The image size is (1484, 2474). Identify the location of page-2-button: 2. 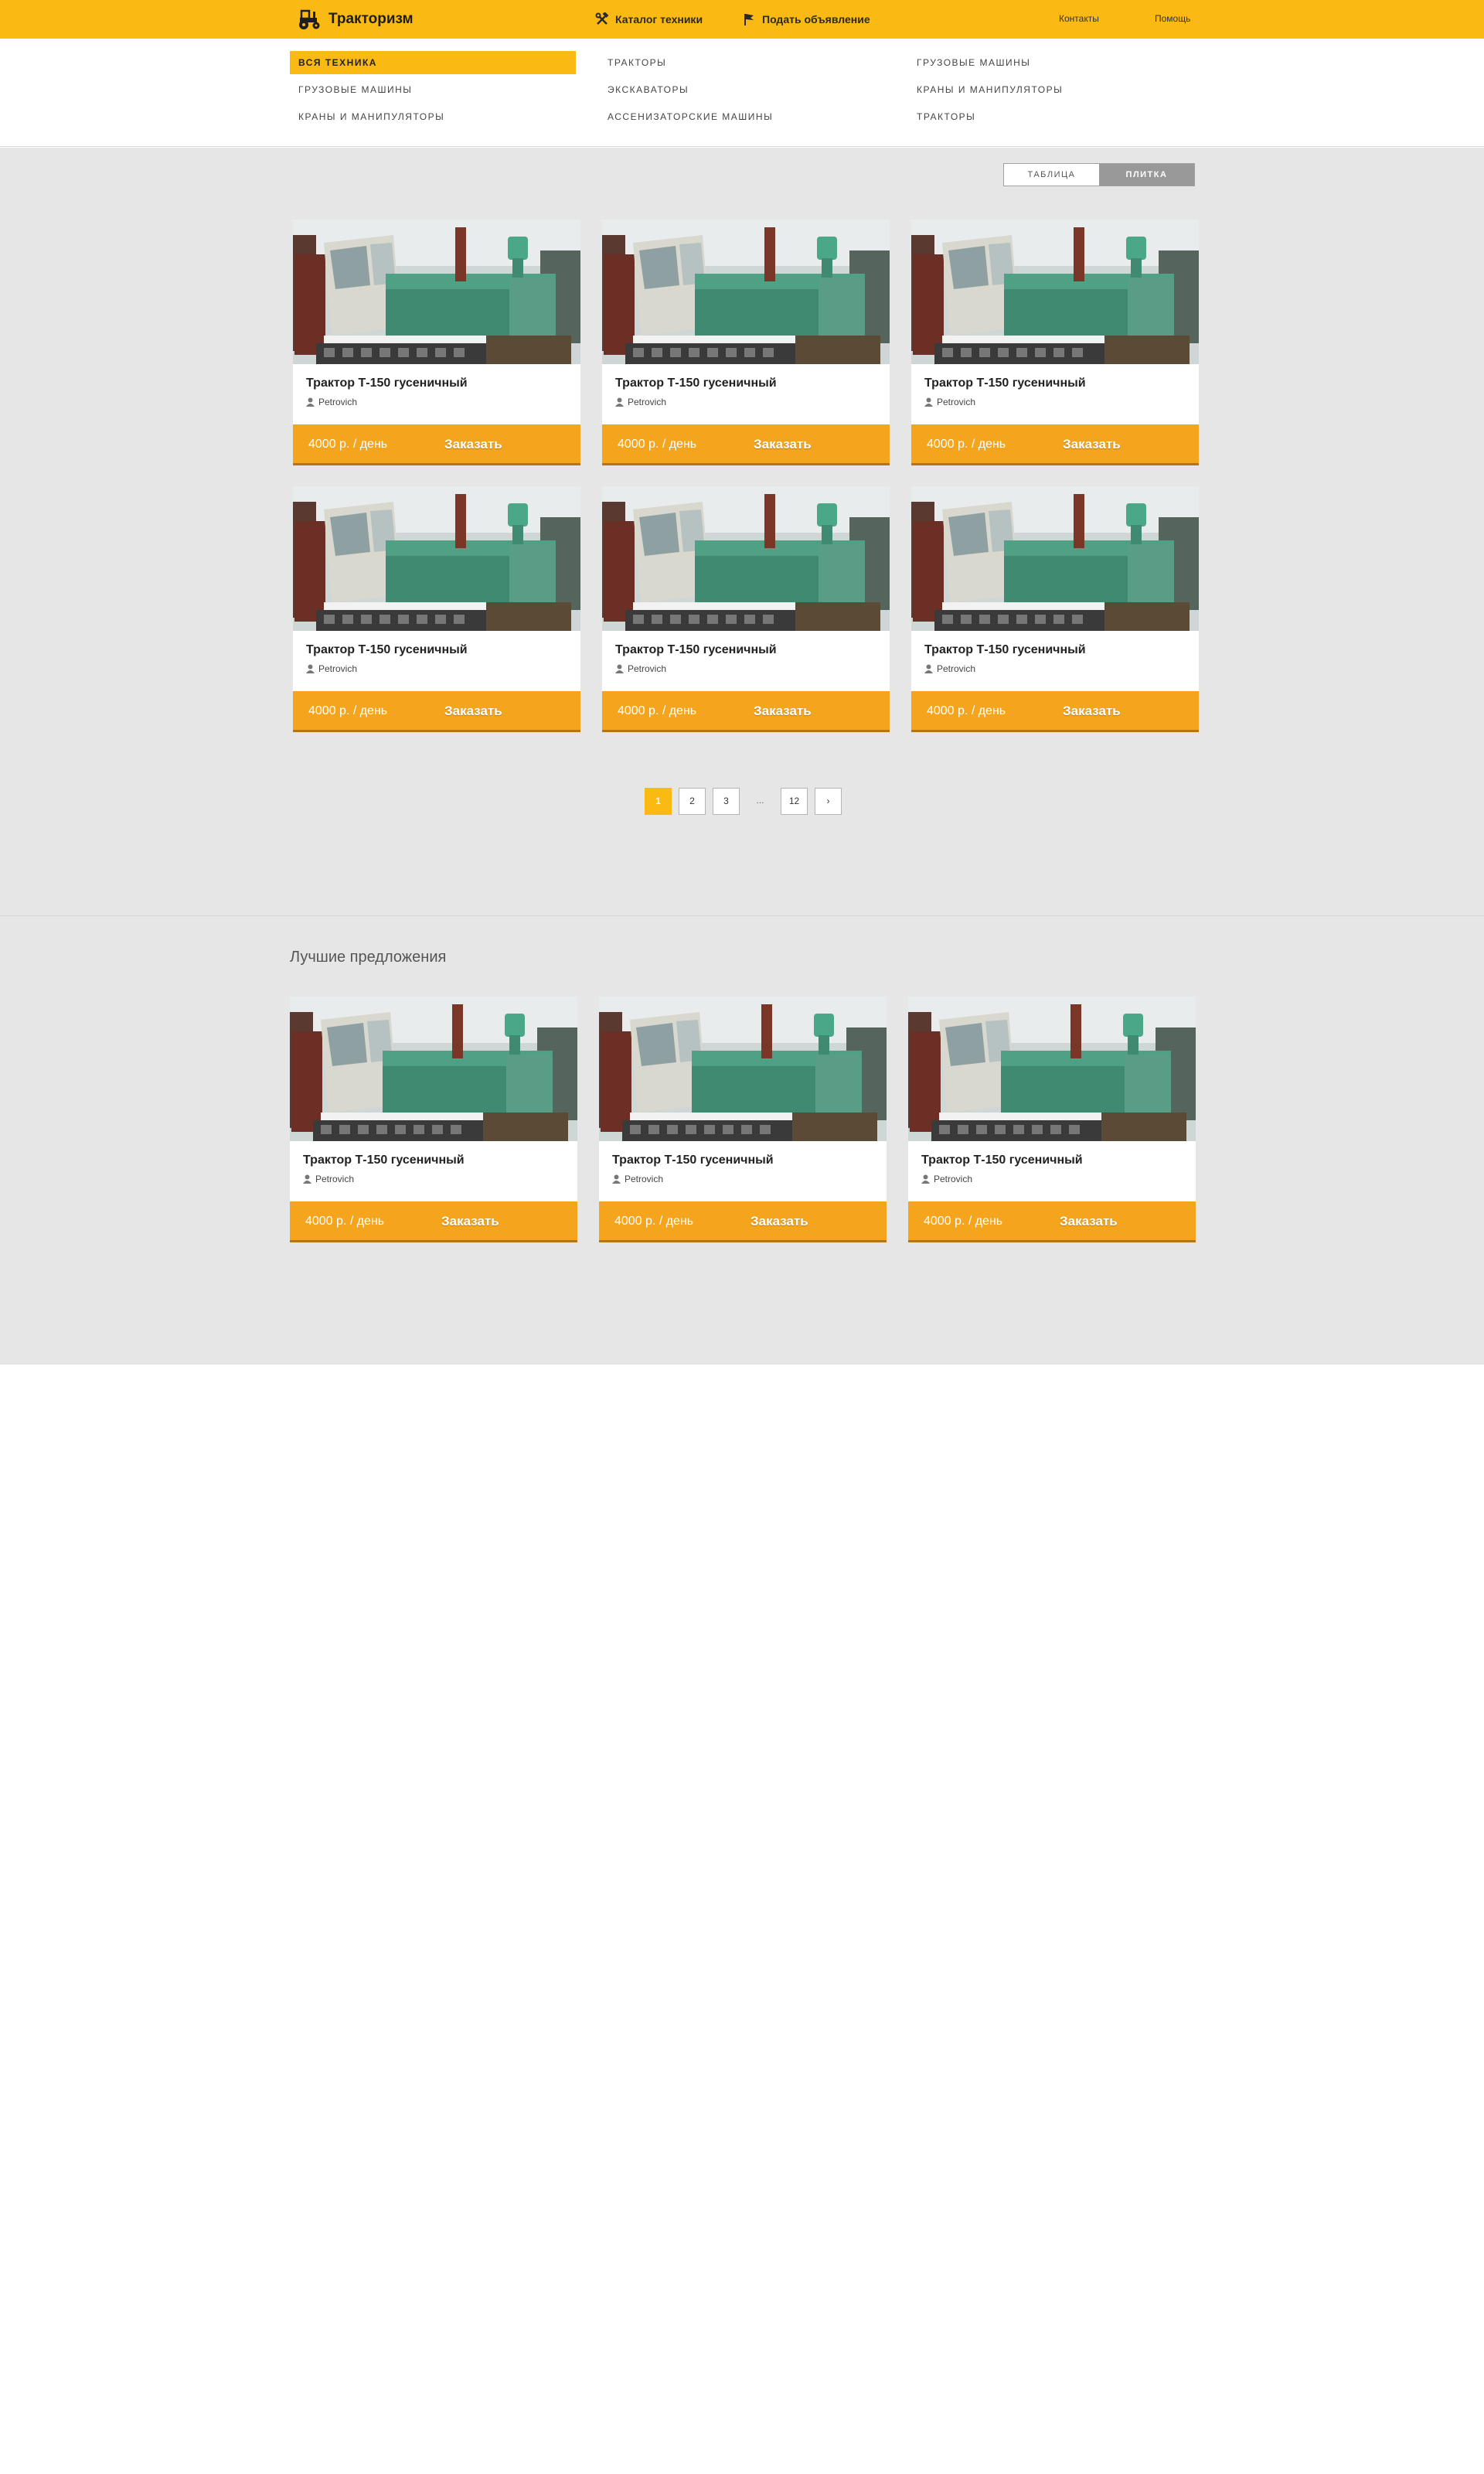
(692, 801).